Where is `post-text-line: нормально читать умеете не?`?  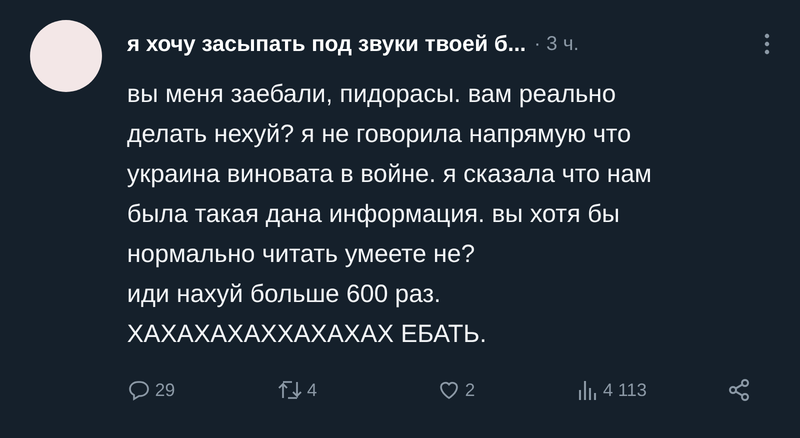 post-text-line: нормально читать умеете не? is located at coordinates (301, 254).